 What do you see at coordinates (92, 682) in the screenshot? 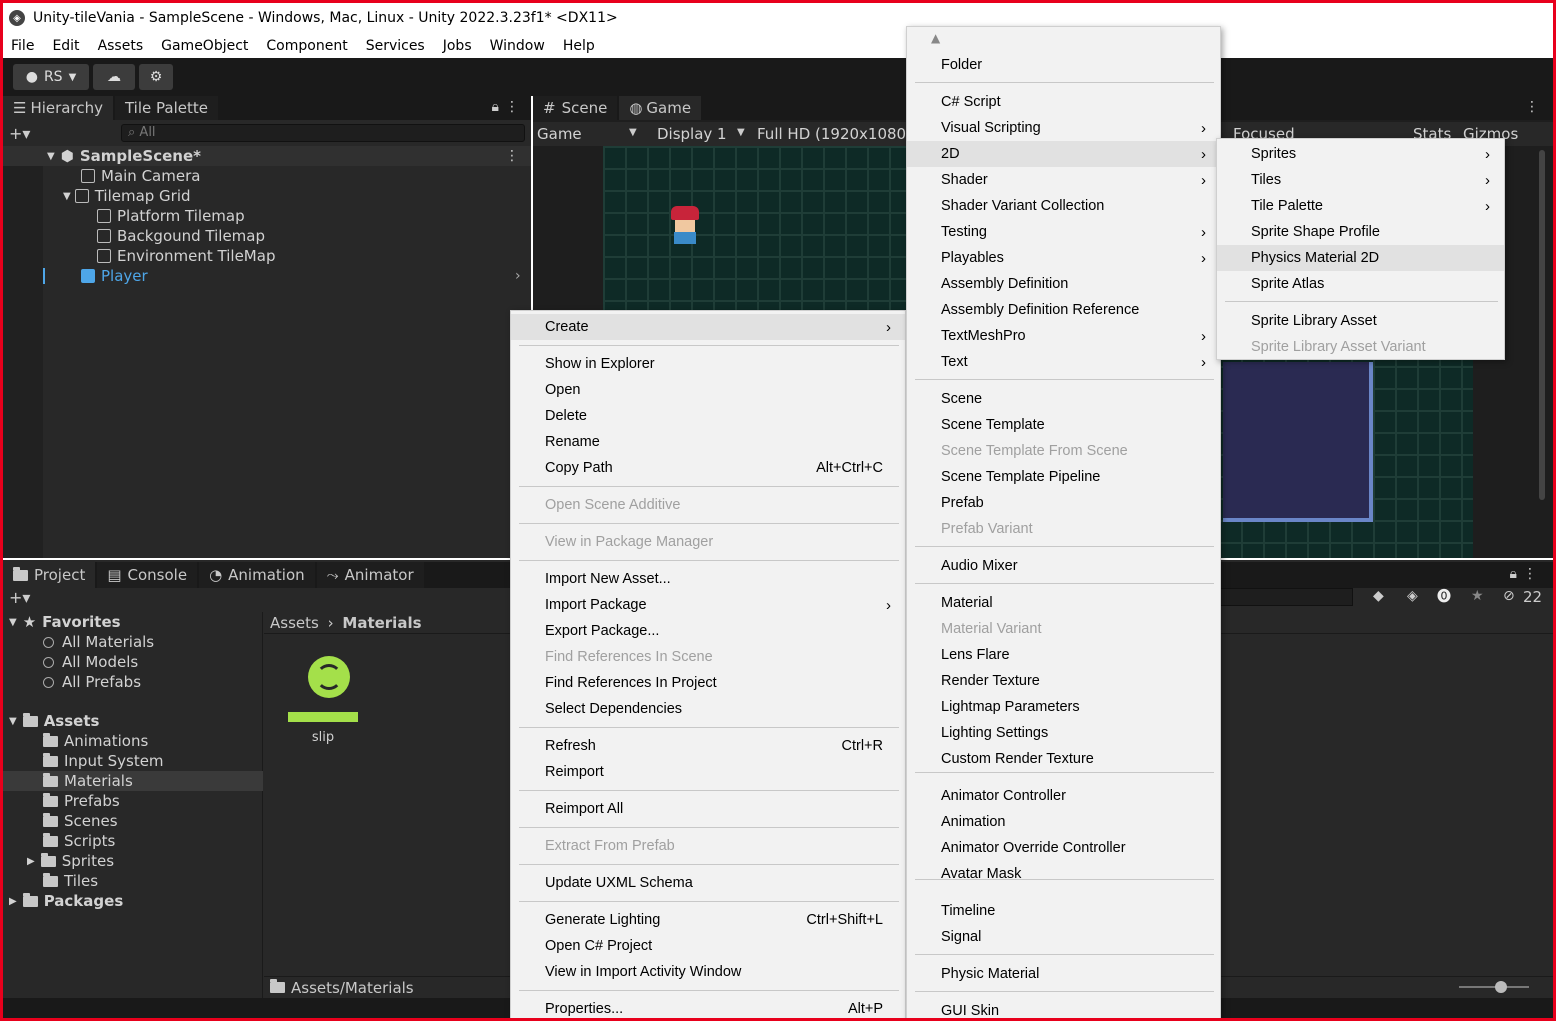
I see `favorite-all-prefabs: All Prefabs` at bounding box center [92, 682].